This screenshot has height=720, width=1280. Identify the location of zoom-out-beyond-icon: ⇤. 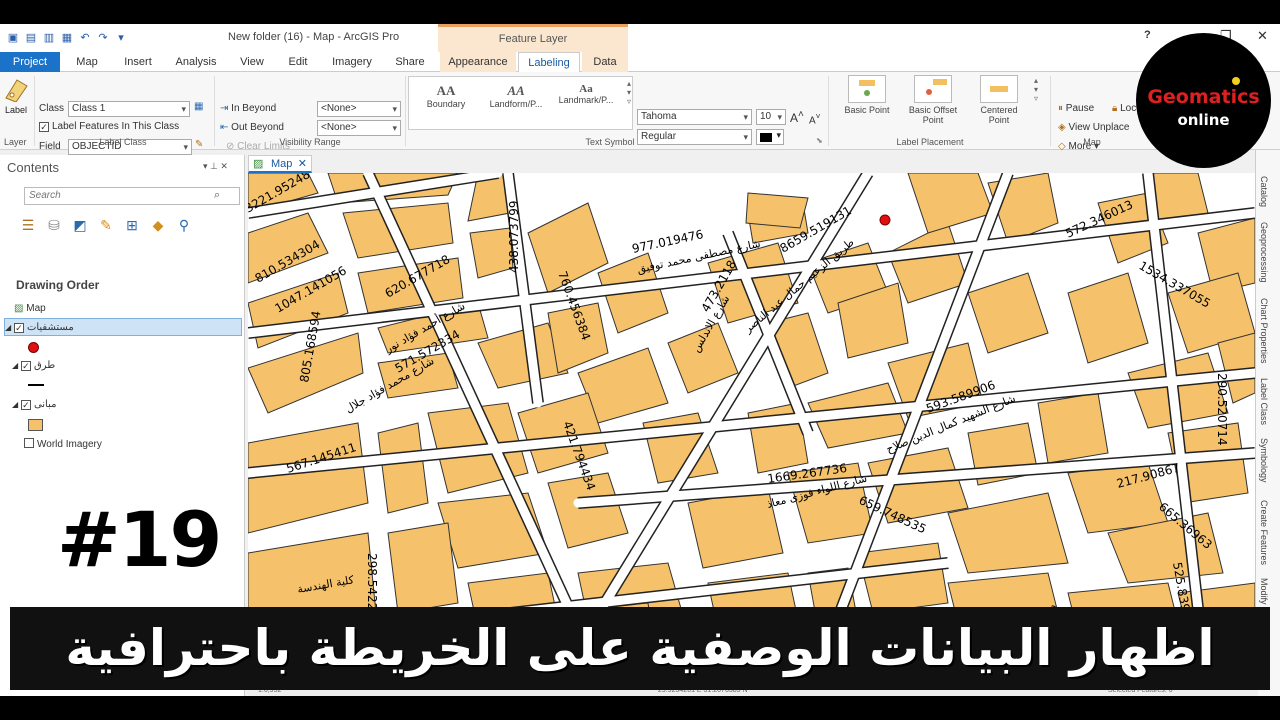
(224, 127).